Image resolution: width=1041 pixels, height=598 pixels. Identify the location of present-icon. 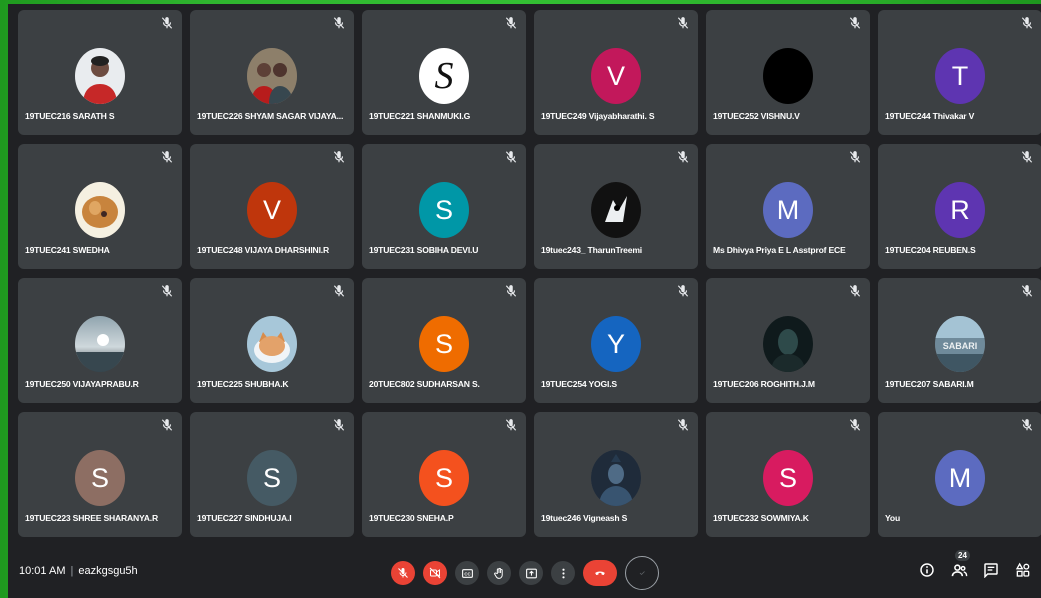
(531, 573).